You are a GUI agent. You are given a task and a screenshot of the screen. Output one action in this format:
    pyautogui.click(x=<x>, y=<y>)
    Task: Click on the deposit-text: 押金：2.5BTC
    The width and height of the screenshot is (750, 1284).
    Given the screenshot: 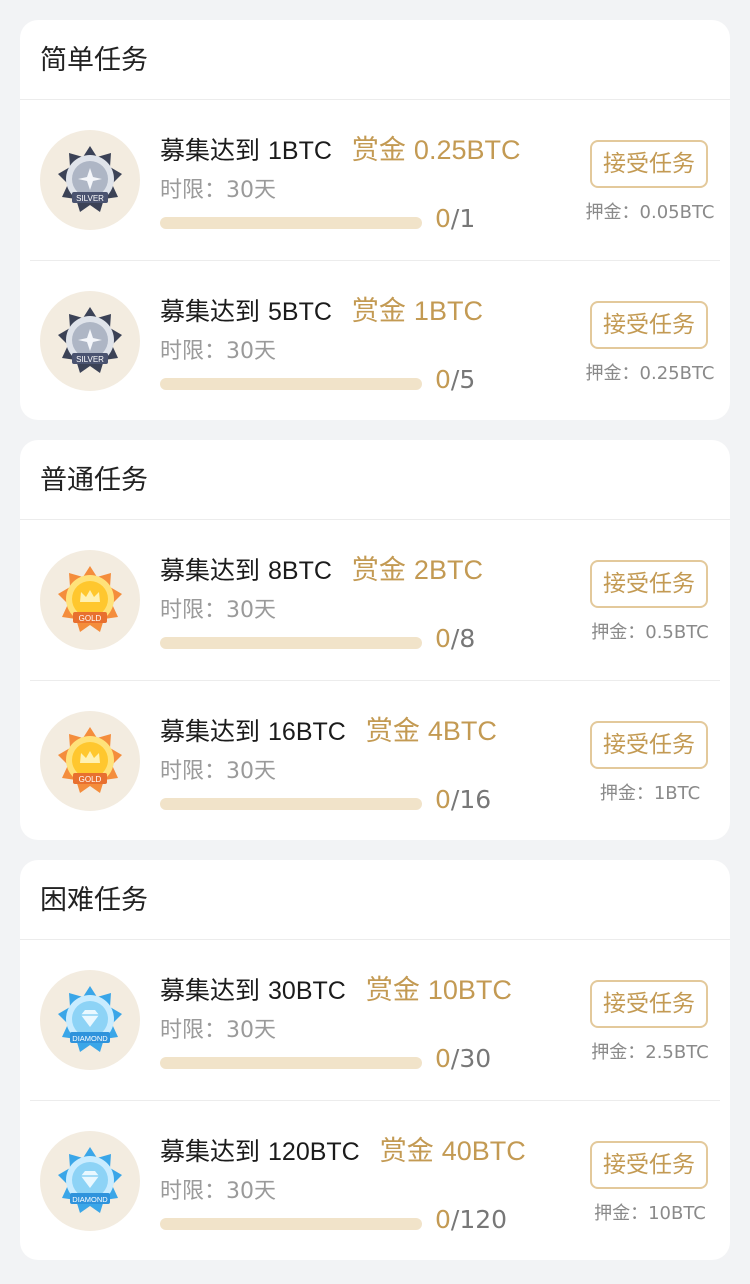 What is the action you would take?
    pyautogui.click(x=650, y=1052)
    